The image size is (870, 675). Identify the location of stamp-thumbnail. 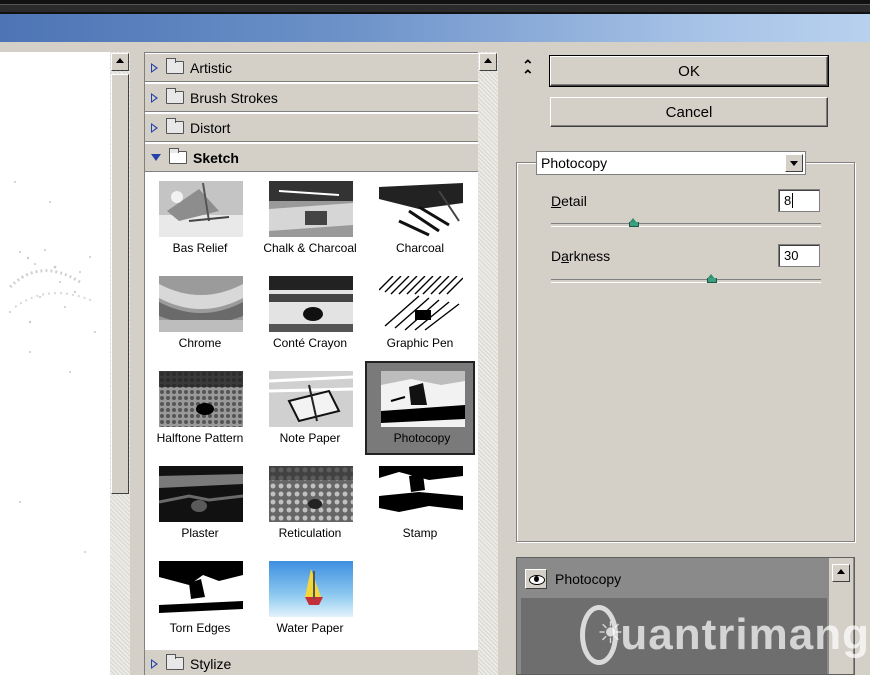
(421, 494).